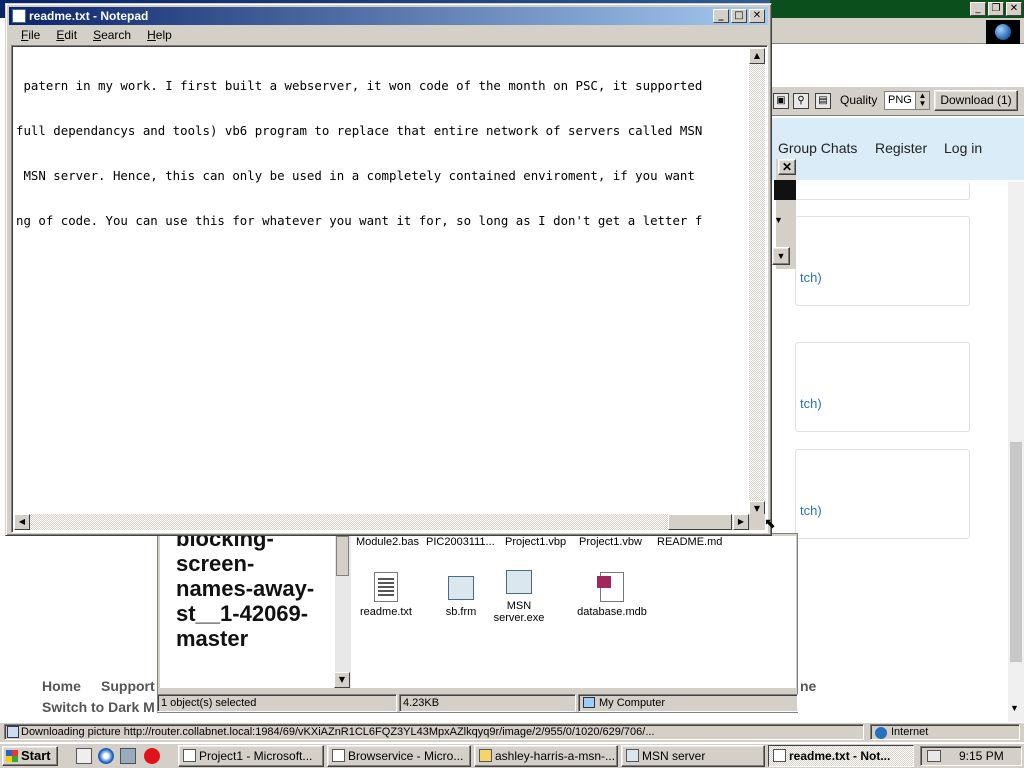 The image size is (1024, 768). What do you see at coordinates (770, 523) in the screenshot?
I see `mouse-cursor-icon: ⬉` at bounding box center [770, 523].